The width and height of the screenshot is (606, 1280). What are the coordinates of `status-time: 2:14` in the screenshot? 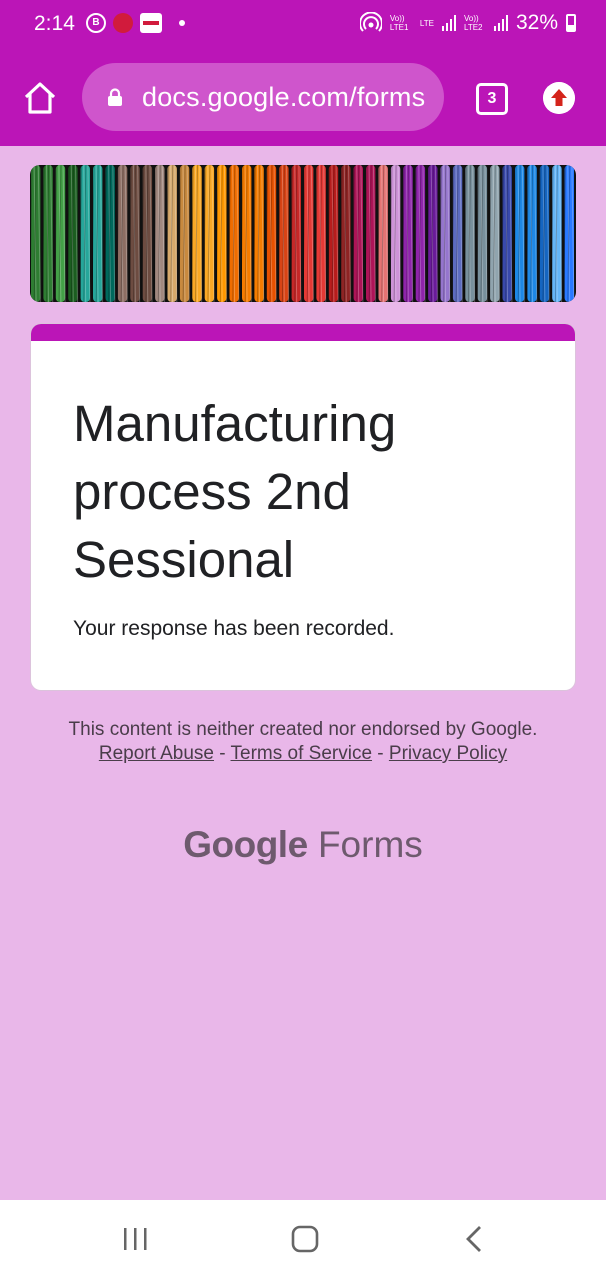 It's located at (54, 23).